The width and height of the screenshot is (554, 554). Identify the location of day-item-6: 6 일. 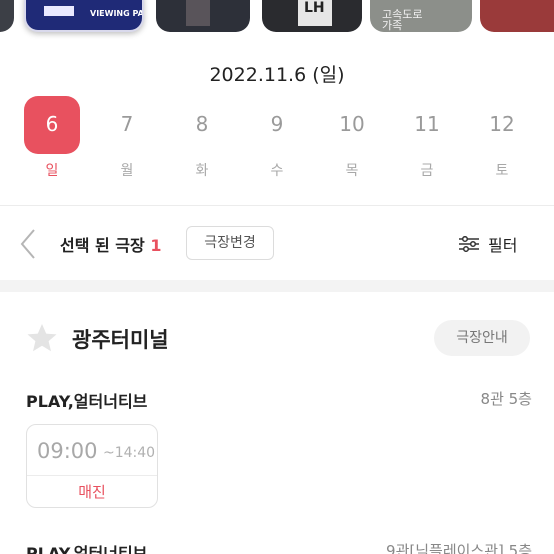
(52, 139).